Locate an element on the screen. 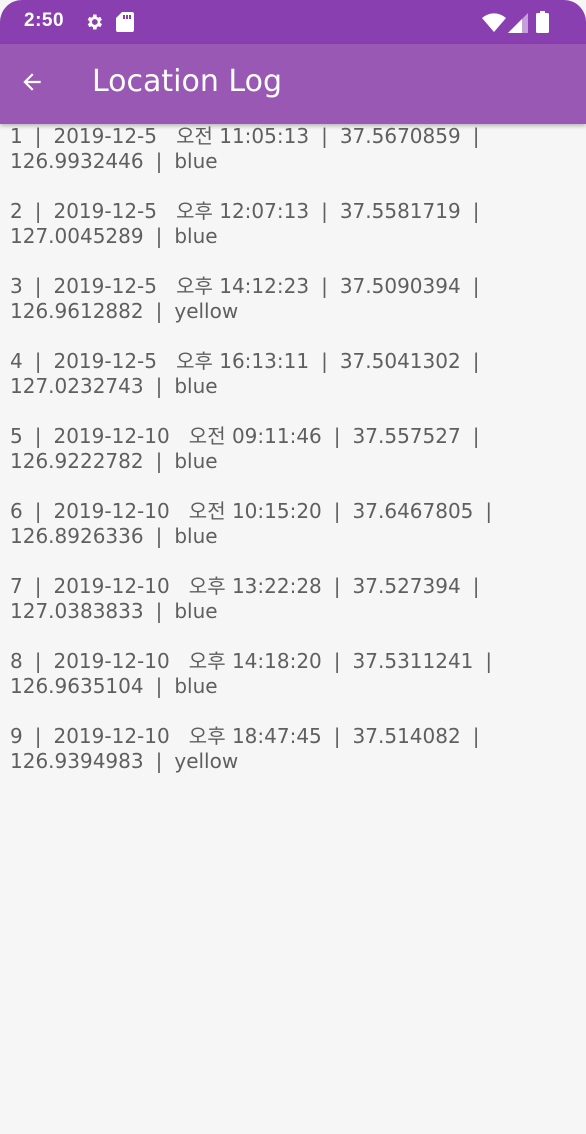 The height and width of the screenshot is (1134, 586). log-line-2: 127.0232743 | blue is located at coordinates (114, 386).